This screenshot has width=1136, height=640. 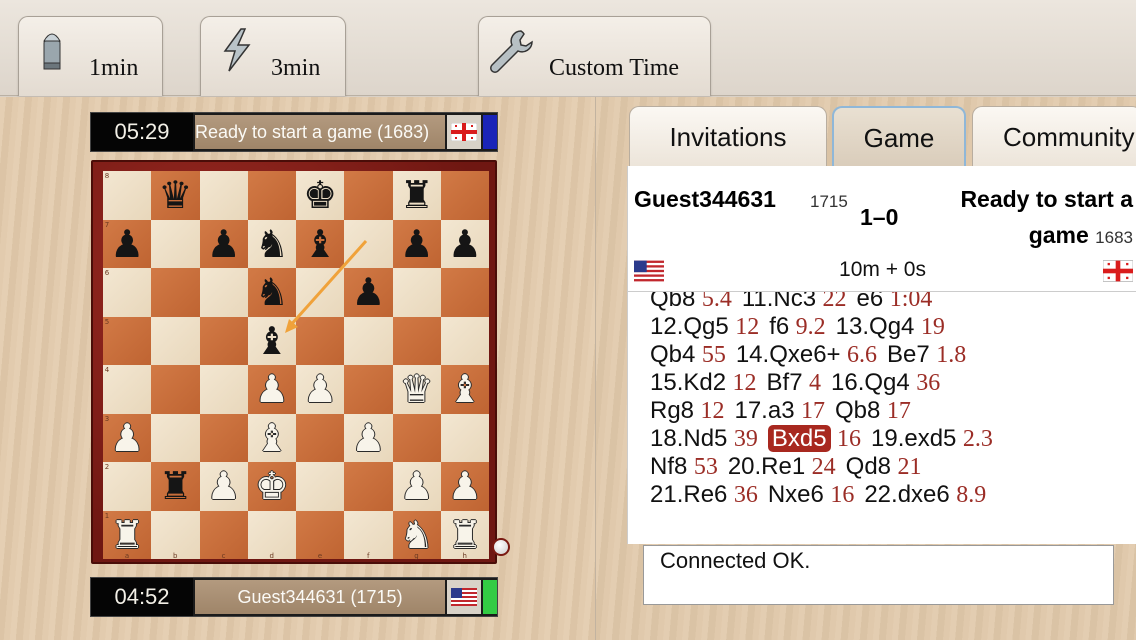 I want to click on one-minute-button: 1min, so click(x=90, y=56).